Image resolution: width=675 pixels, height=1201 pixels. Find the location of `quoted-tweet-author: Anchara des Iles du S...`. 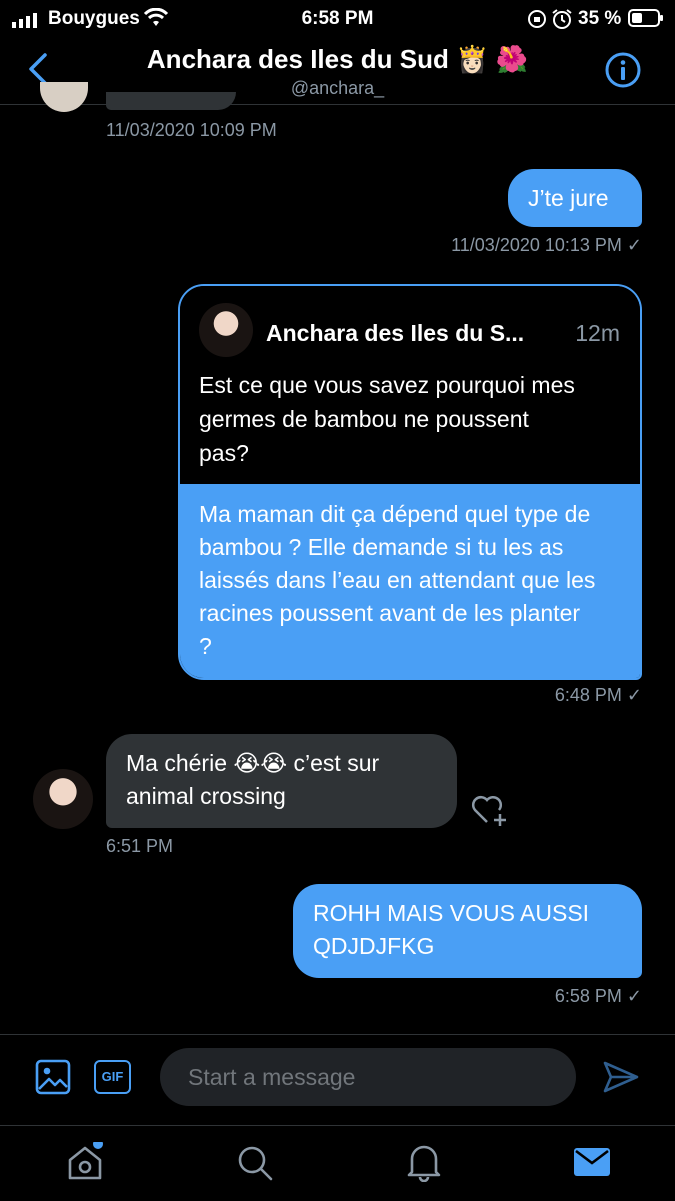

quoted-tweet-author: Anchara des Iles du S... is located at coordinates (395, 333).